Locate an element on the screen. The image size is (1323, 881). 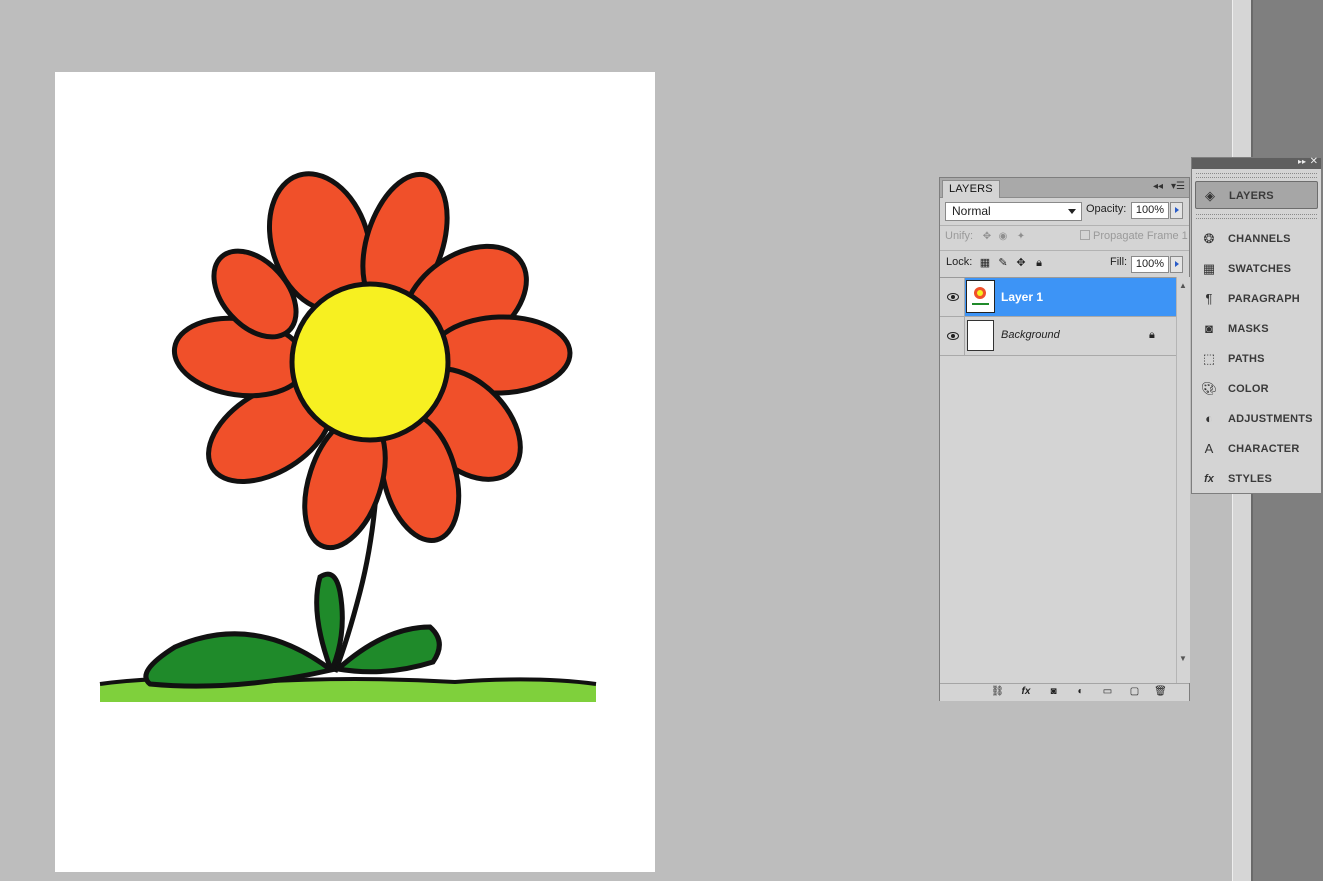
layers-panel-footer: ⛓ fx ◙ ◐ ▭ ▢ 🗑︎ is located at coordinates (1064, 692).